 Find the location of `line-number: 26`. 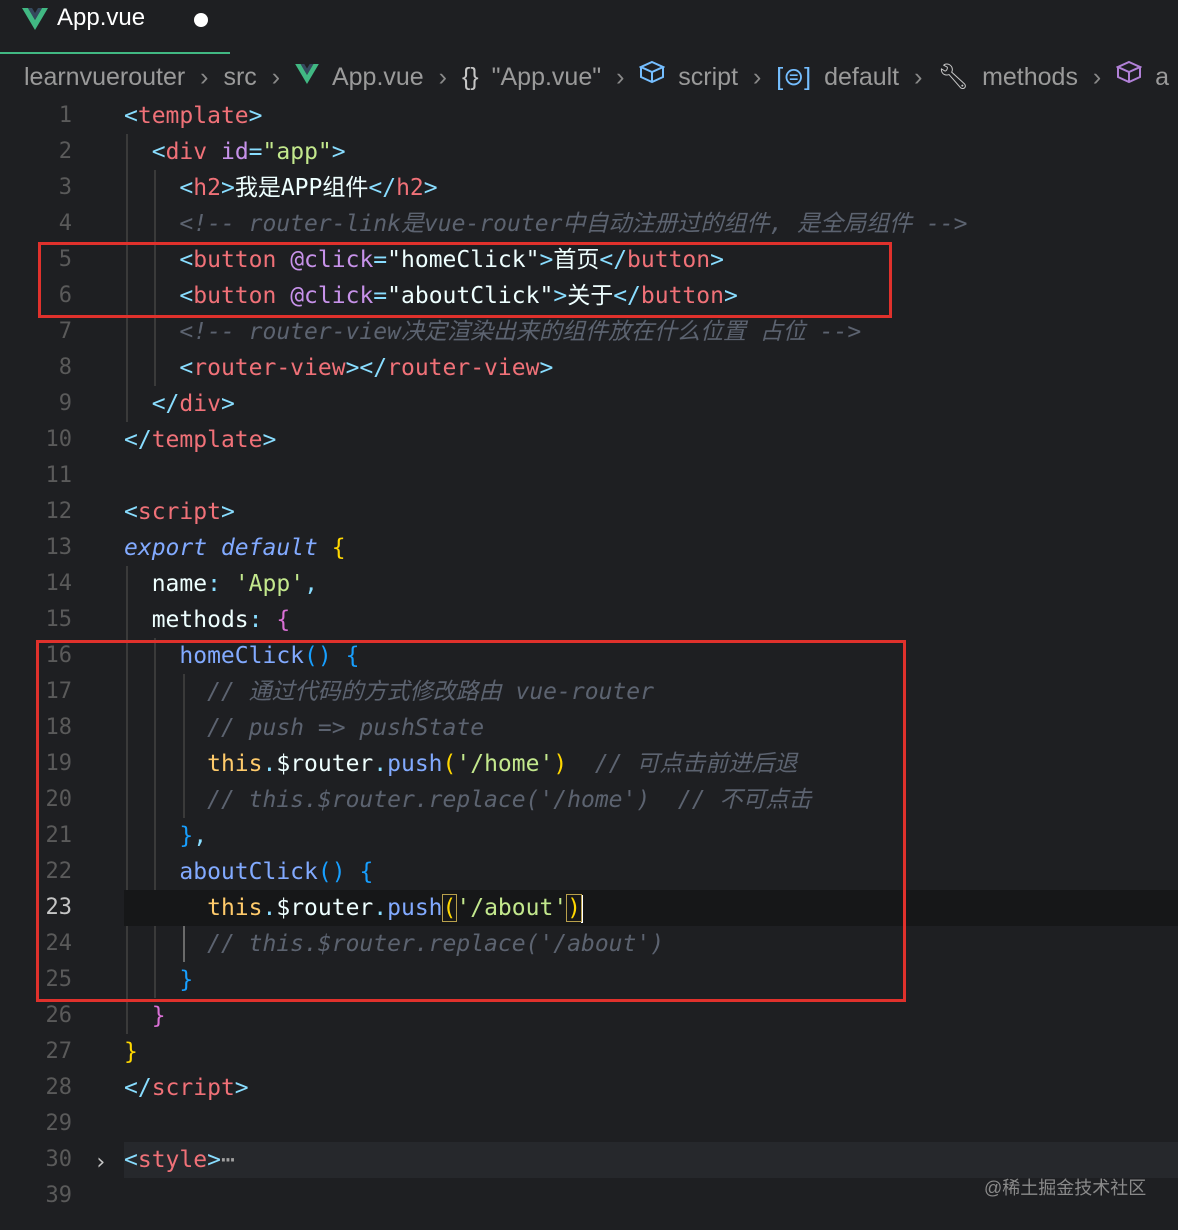

line-number: 26 is located at coordinates (59, 1015).